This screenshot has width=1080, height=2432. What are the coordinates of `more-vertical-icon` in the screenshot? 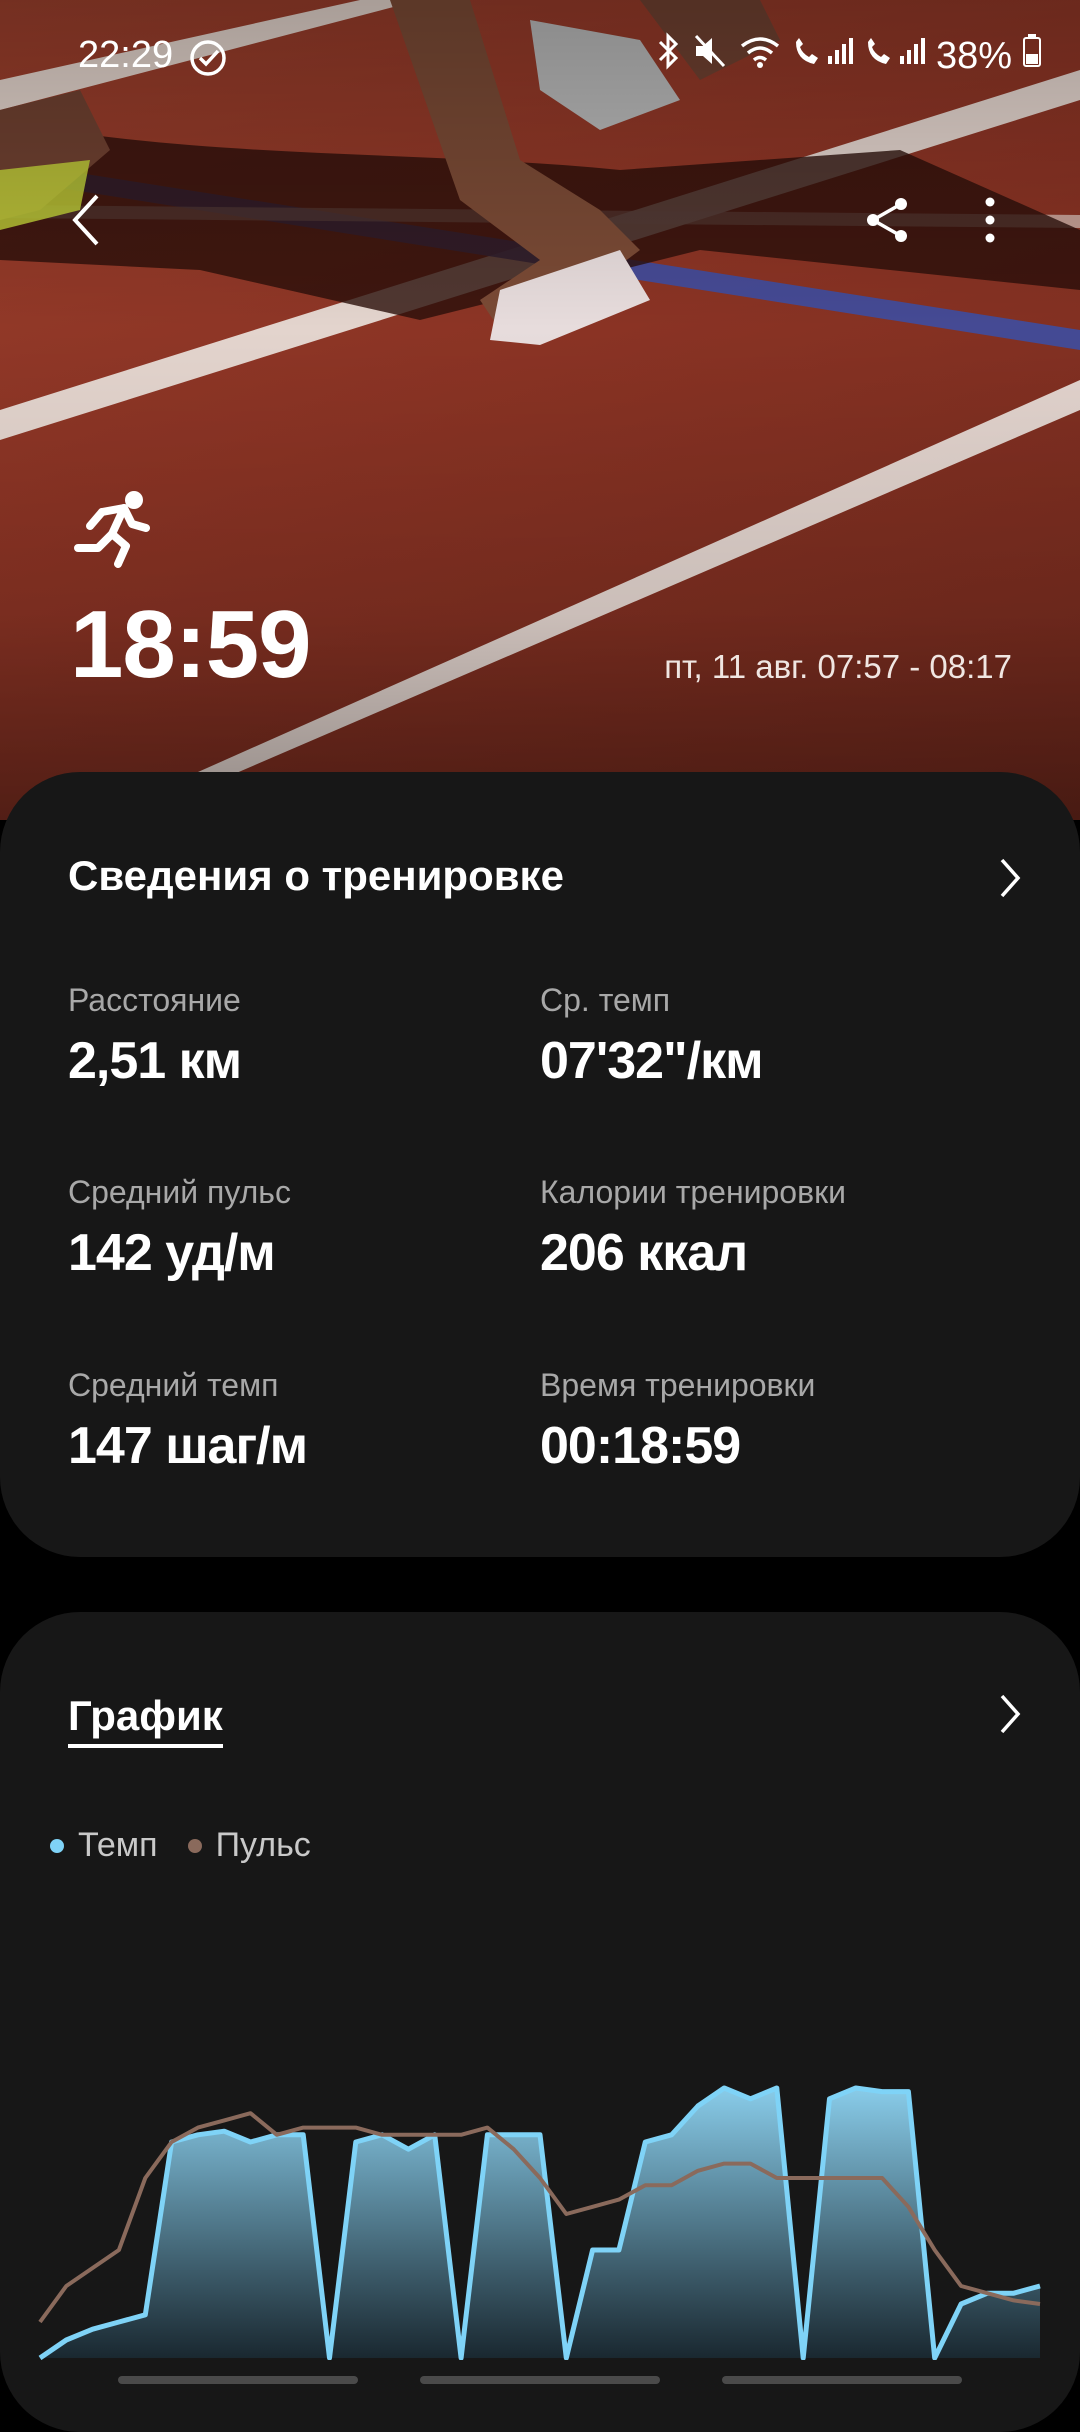 It's located at (990, 220).